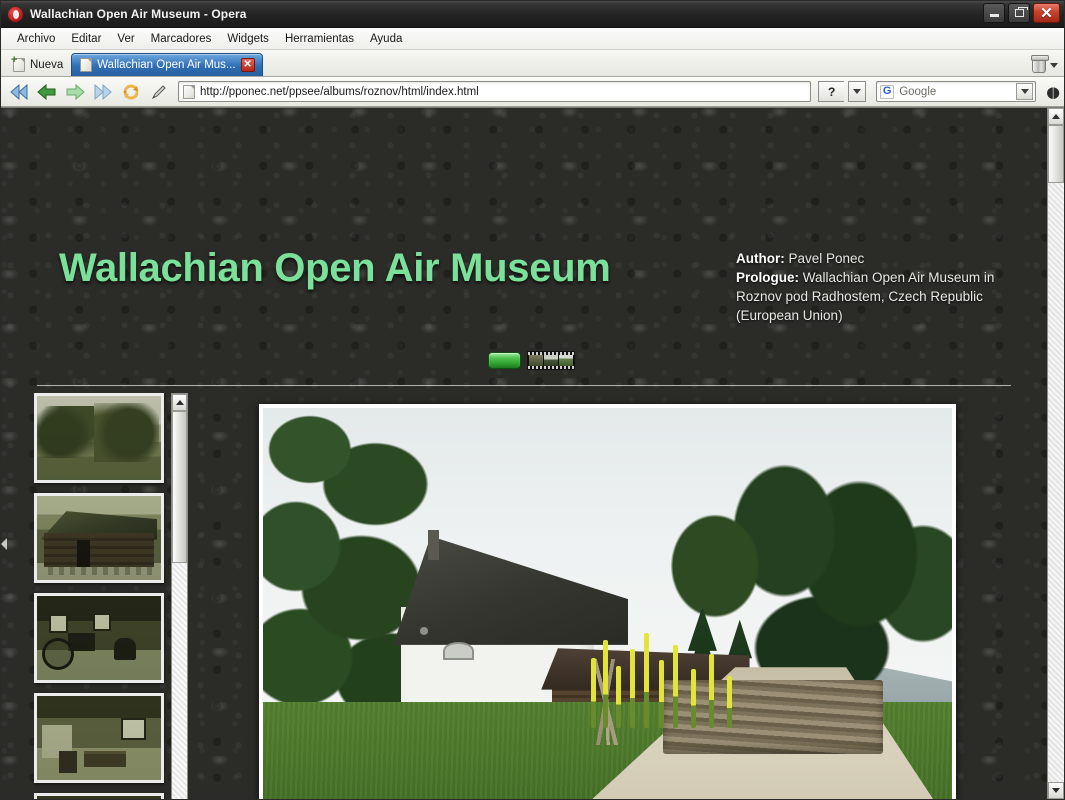 This screenshot has width=1065, height=800. What do you see at coordinates (125, 39) in the screenshot?
I see `menu-item-ver: Ver` at bounding box center [125, 39].